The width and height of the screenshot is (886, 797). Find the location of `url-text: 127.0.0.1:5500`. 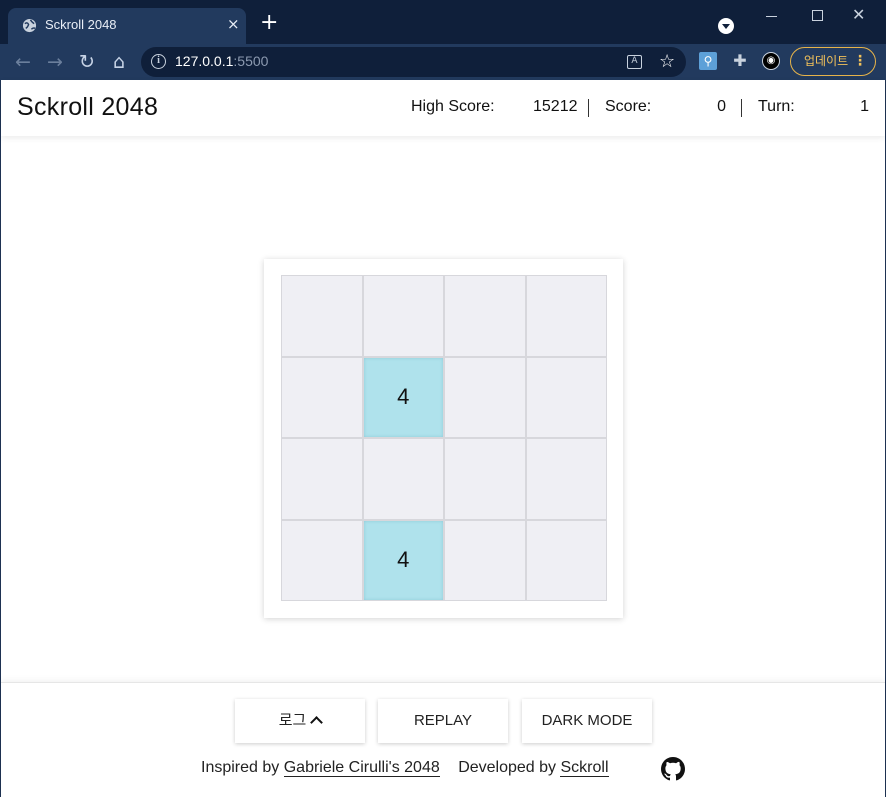

url-text: 127.0.0.1:5500 is located at coordinates (221, 61).